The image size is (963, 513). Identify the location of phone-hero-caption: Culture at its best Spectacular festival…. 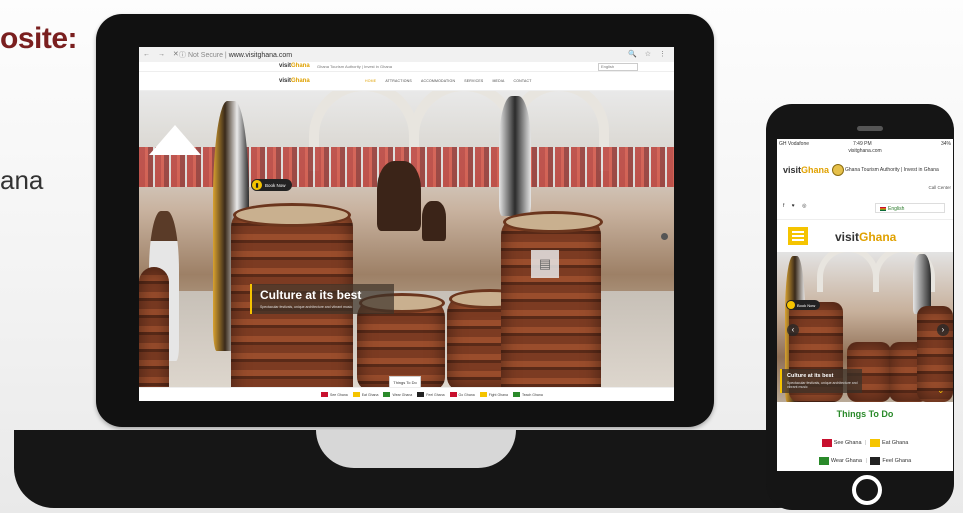
(821, 381).